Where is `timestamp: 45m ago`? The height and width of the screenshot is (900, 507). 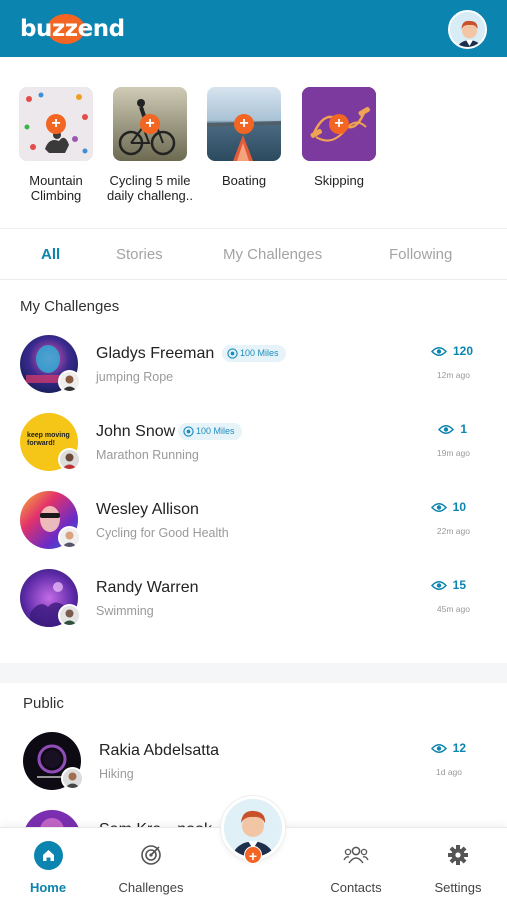 timestamp: 45m ago is located at coordinates (453, 609).